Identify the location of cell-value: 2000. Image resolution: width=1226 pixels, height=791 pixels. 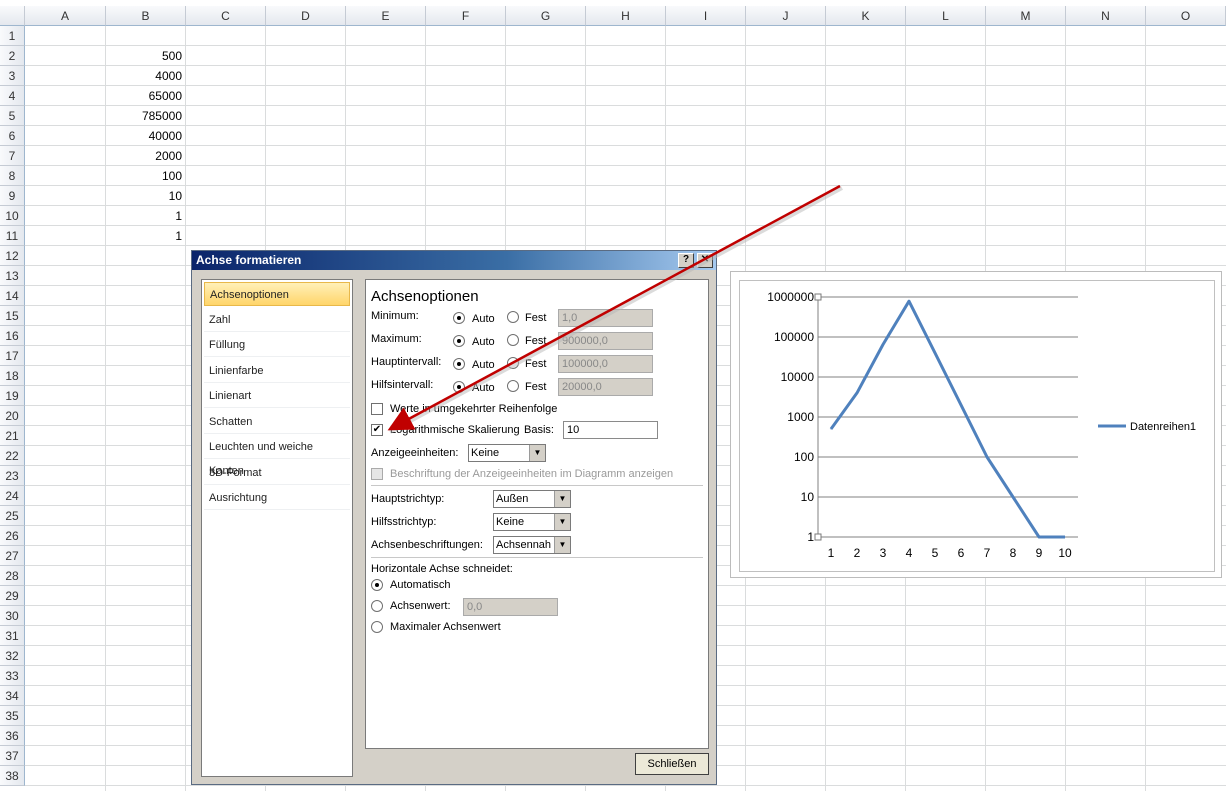
(144, 156).